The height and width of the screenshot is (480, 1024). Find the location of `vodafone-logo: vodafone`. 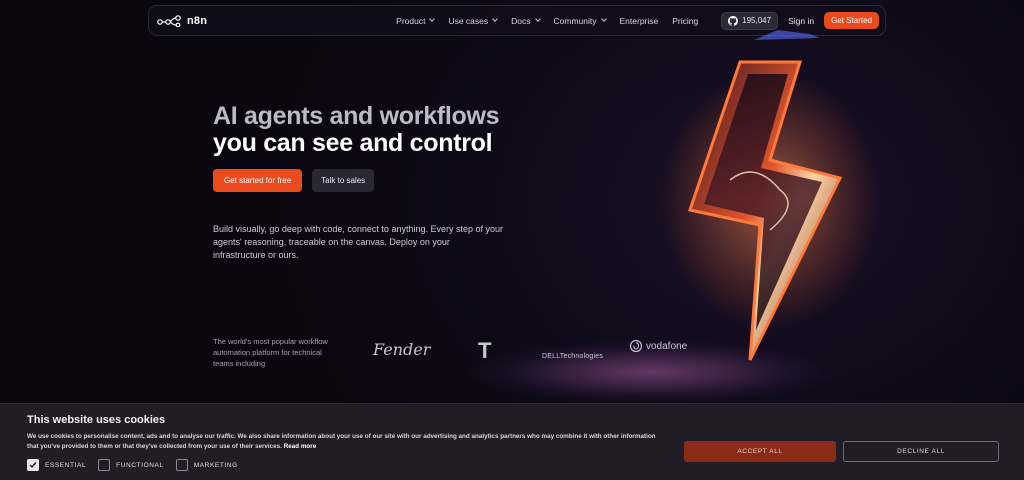

vodafone-logo: vodafone is located at coordinates (658, 346).